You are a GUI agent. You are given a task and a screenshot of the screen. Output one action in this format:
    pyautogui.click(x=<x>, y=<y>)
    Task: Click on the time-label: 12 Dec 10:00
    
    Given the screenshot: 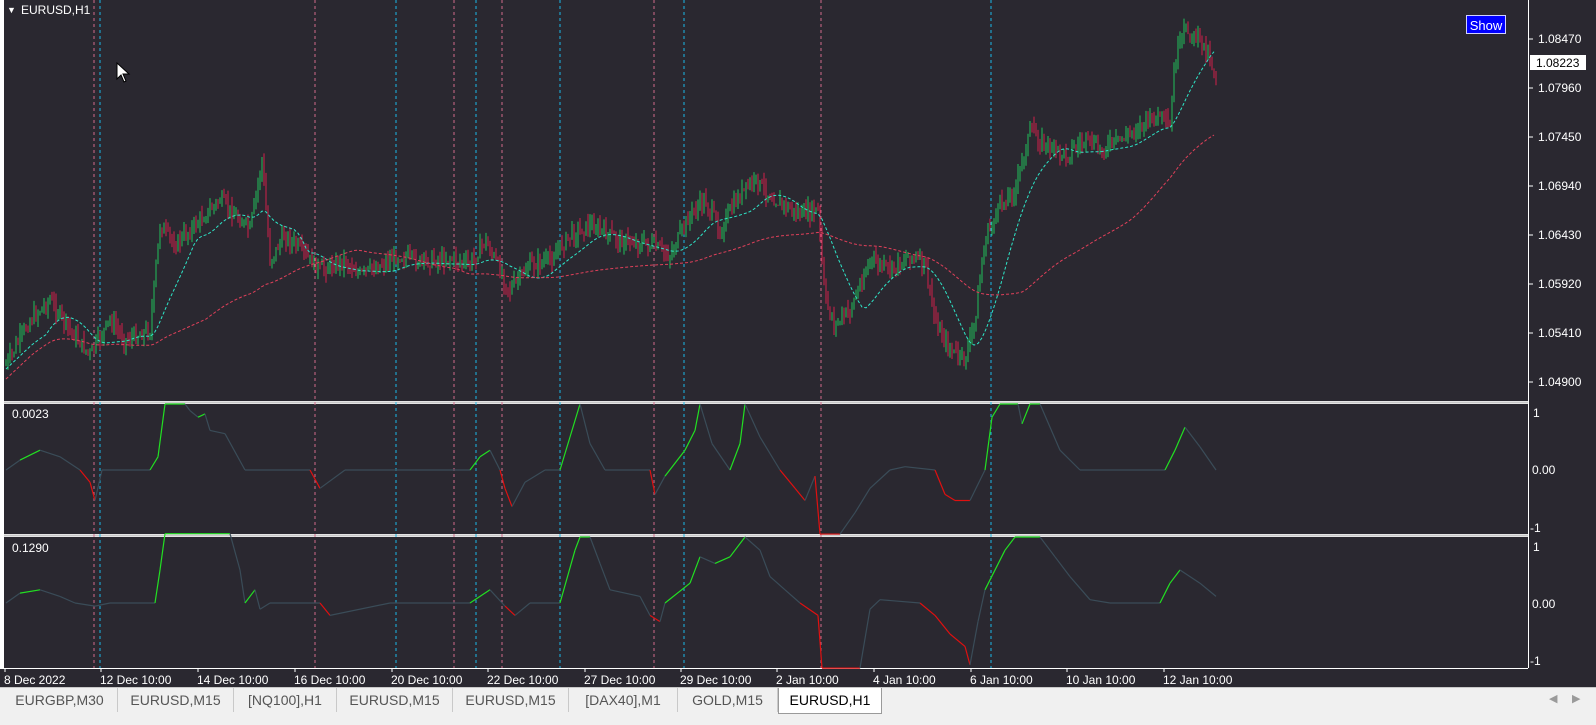 What is the action you would take?
    pyautogui.click(x=136, y=680)
    